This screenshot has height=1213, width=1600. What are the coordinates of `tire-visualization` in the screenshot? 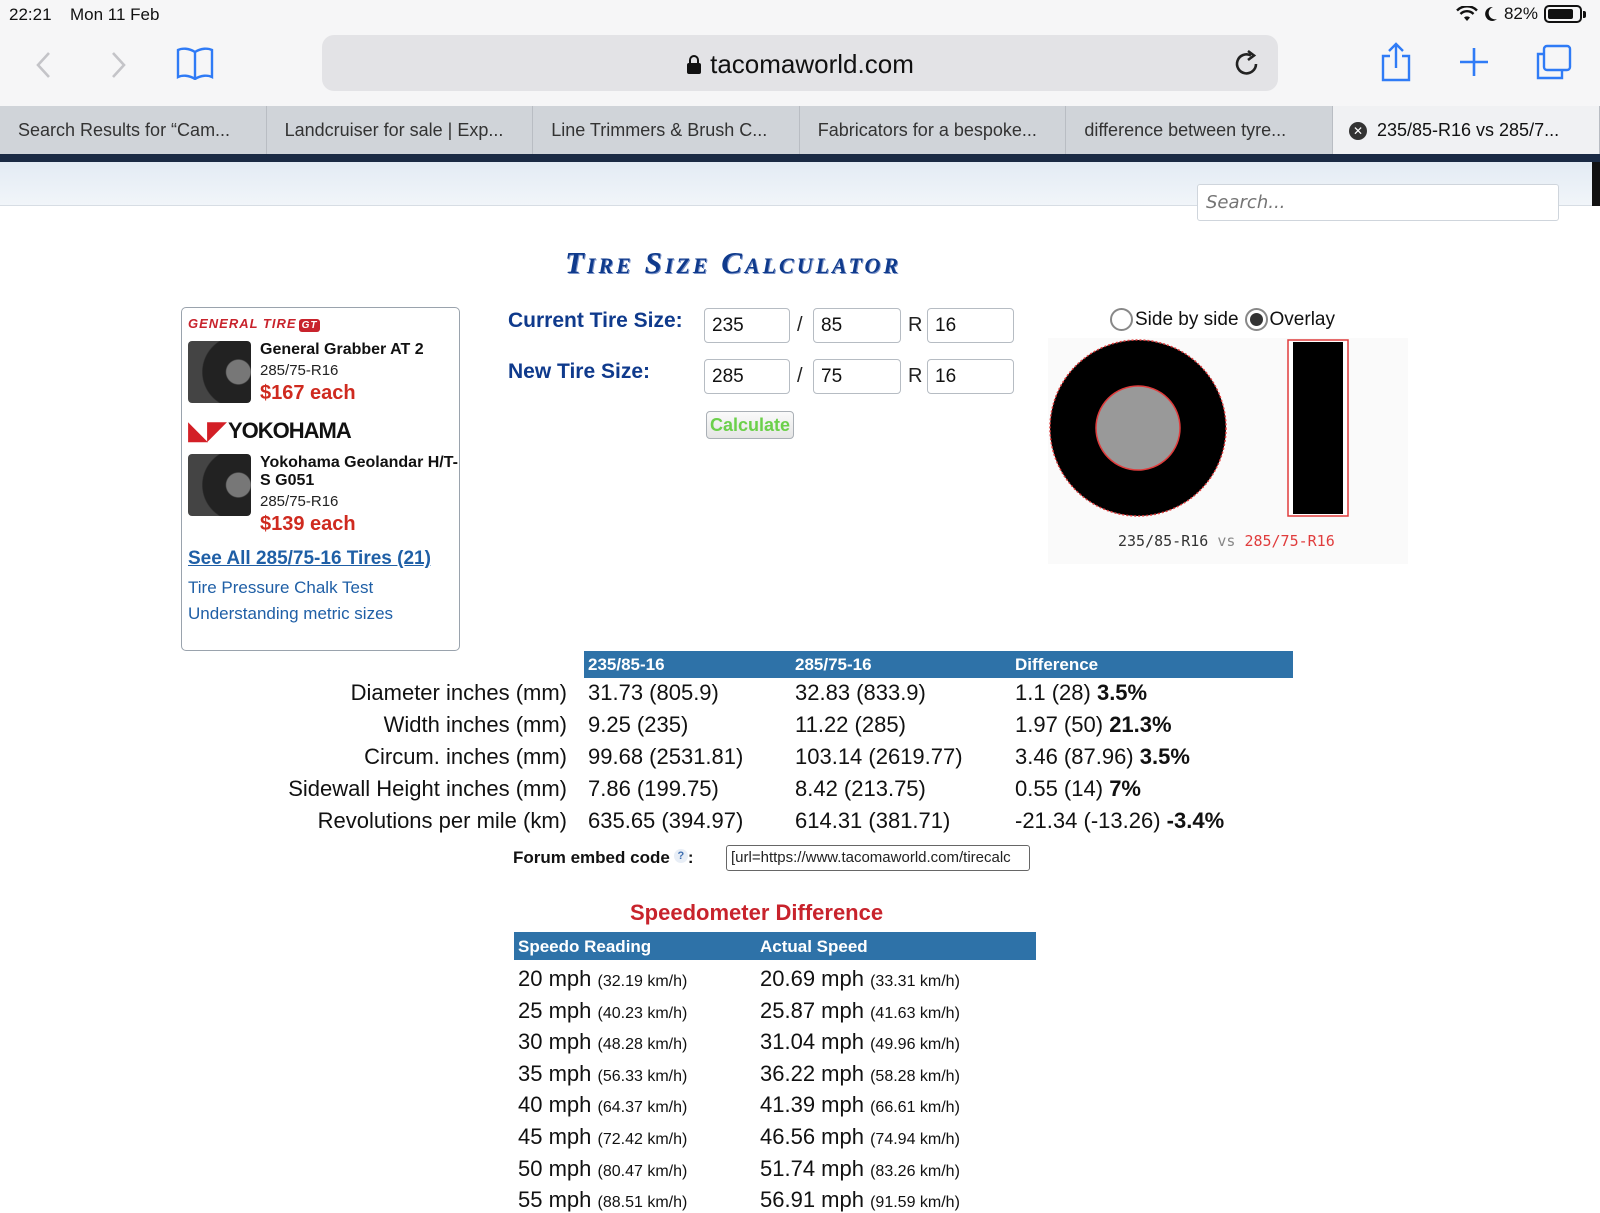 It's located at (1228, 451).